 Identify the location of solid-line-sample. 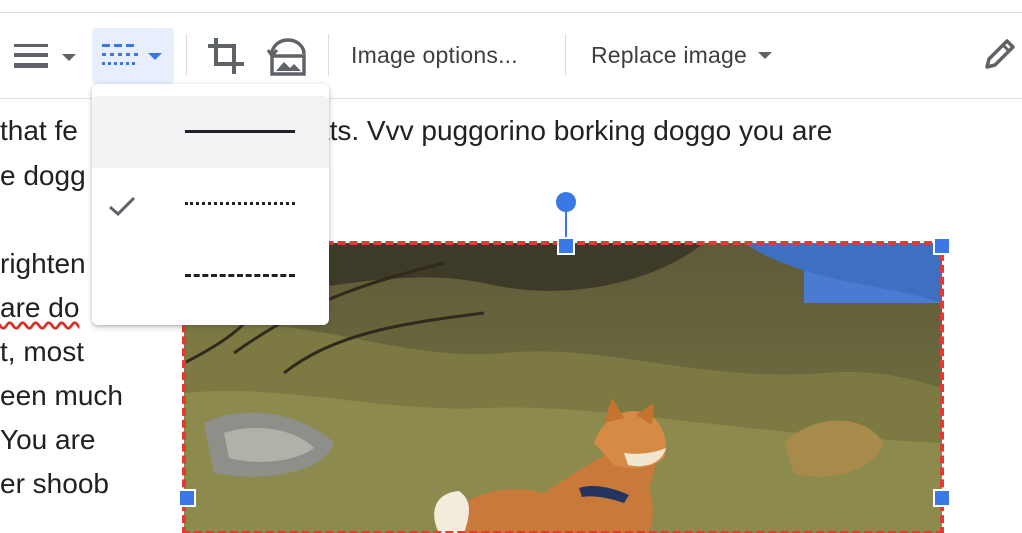
(240, 131).